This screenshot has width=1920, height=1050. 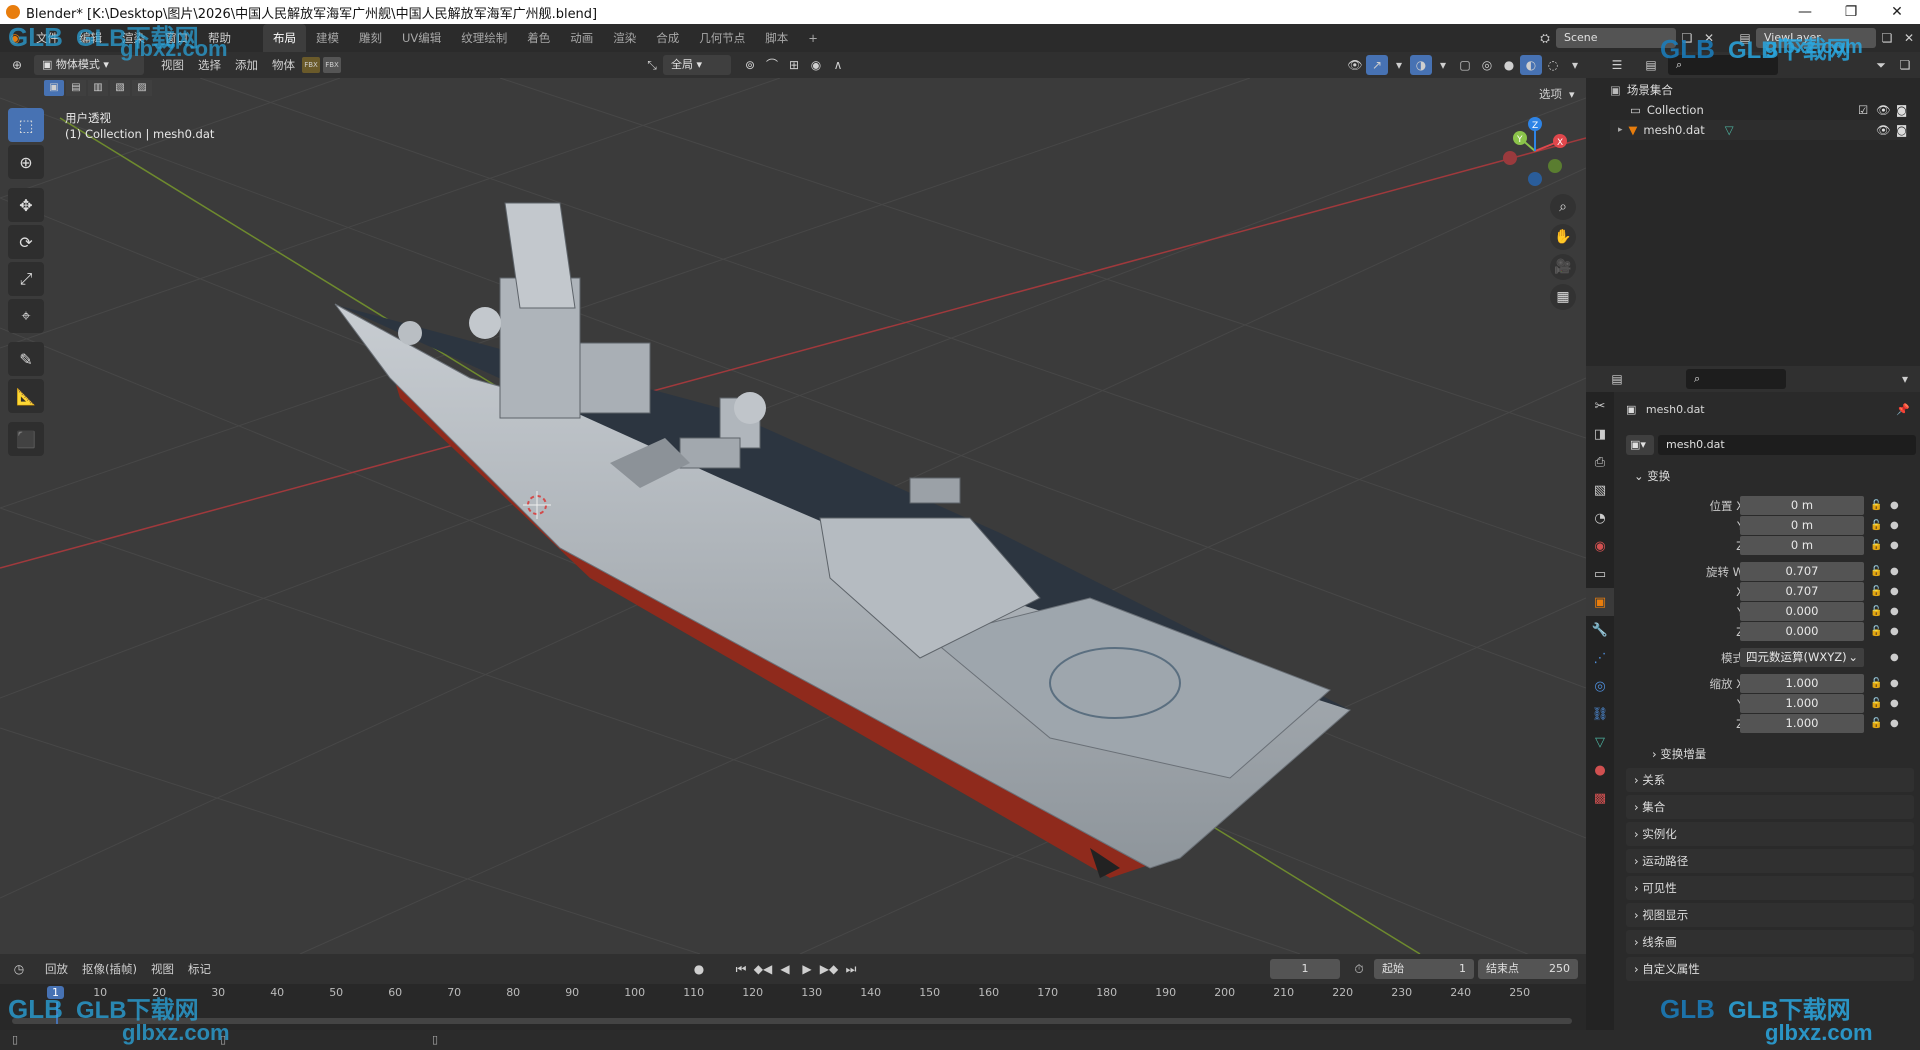 What do you see at coordinates (1617, 65) in the screenshot?
I see `outliner-editor-type-icon: ☰` at bounding box center [1617, 65].